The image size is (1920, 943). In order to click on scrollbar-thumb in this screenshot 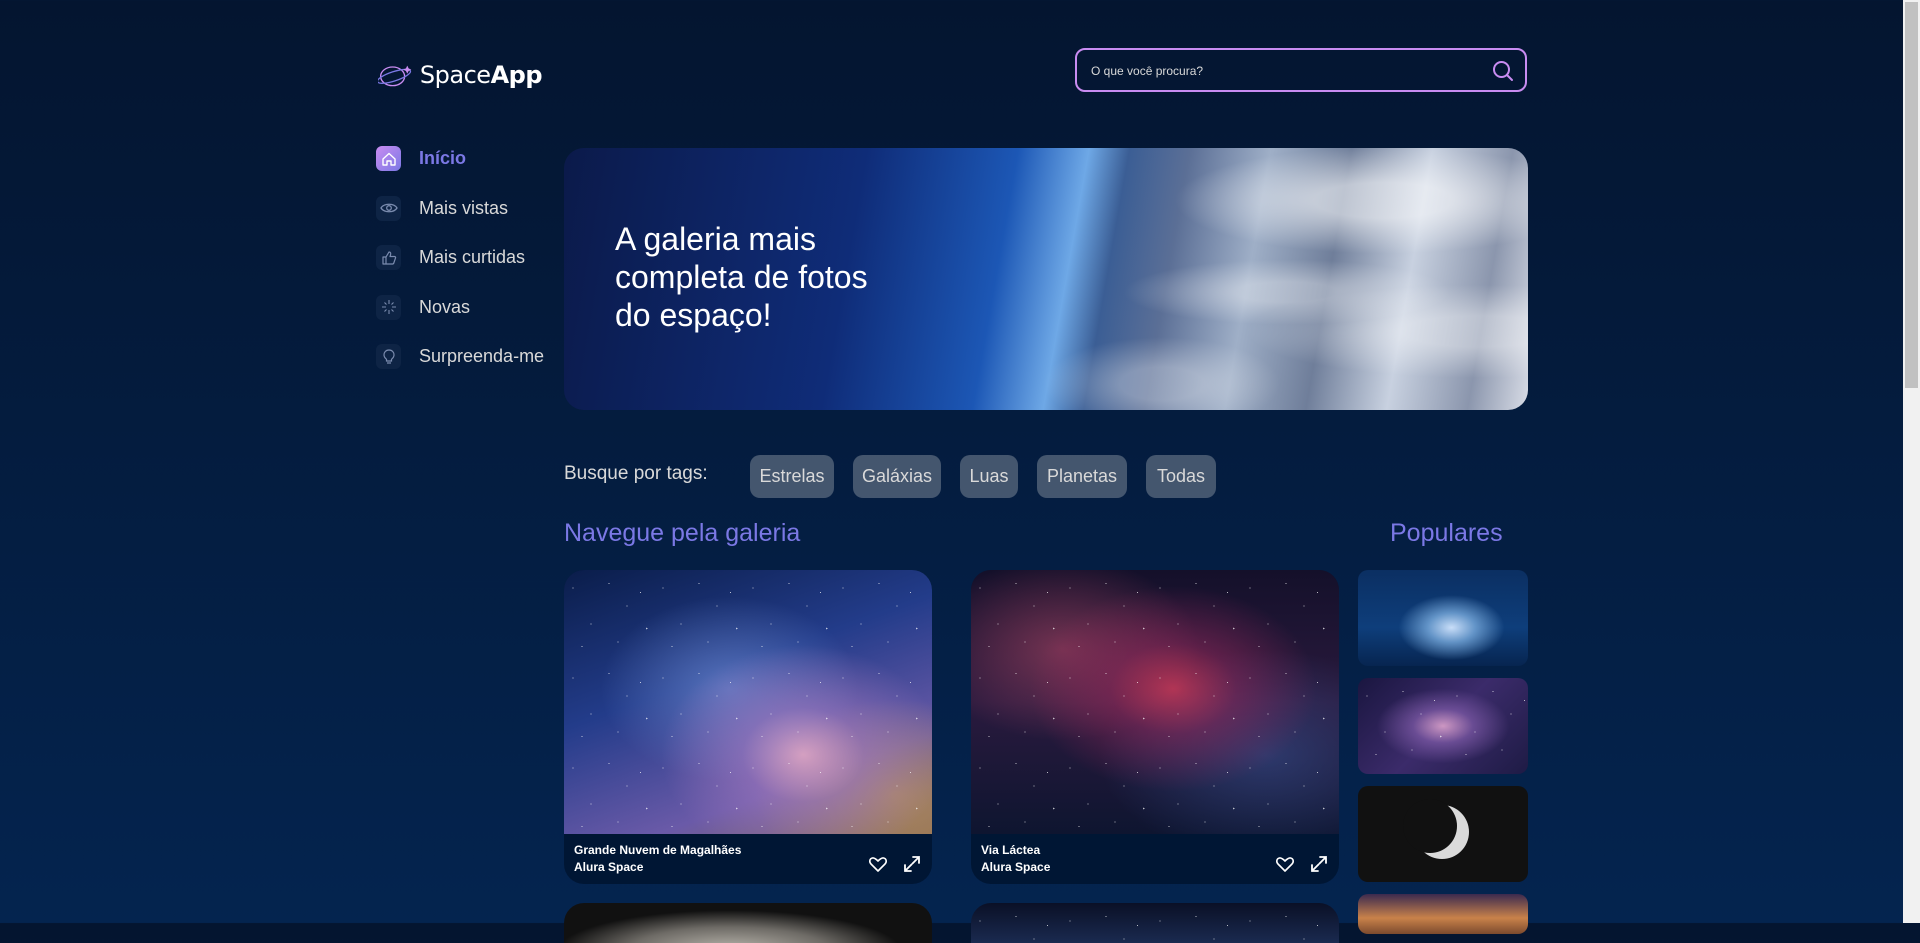, I will do `click(1911, 195)`.